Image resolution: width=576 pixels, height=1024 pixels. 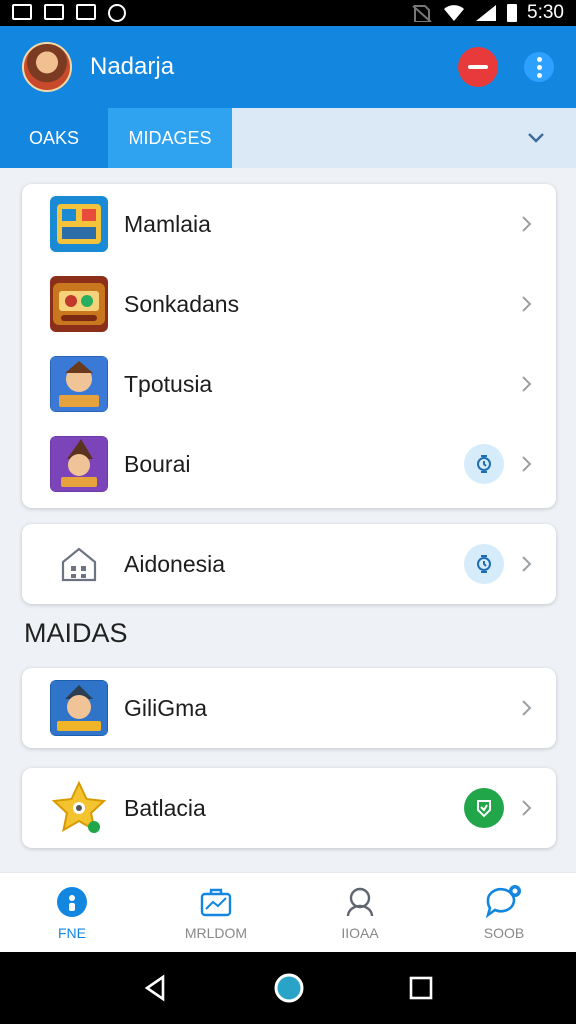 What do you see at coordinates (175, 563) in the screenshot?
I see `list-item-label: Aidonesia` at bounding box center [175, 563].